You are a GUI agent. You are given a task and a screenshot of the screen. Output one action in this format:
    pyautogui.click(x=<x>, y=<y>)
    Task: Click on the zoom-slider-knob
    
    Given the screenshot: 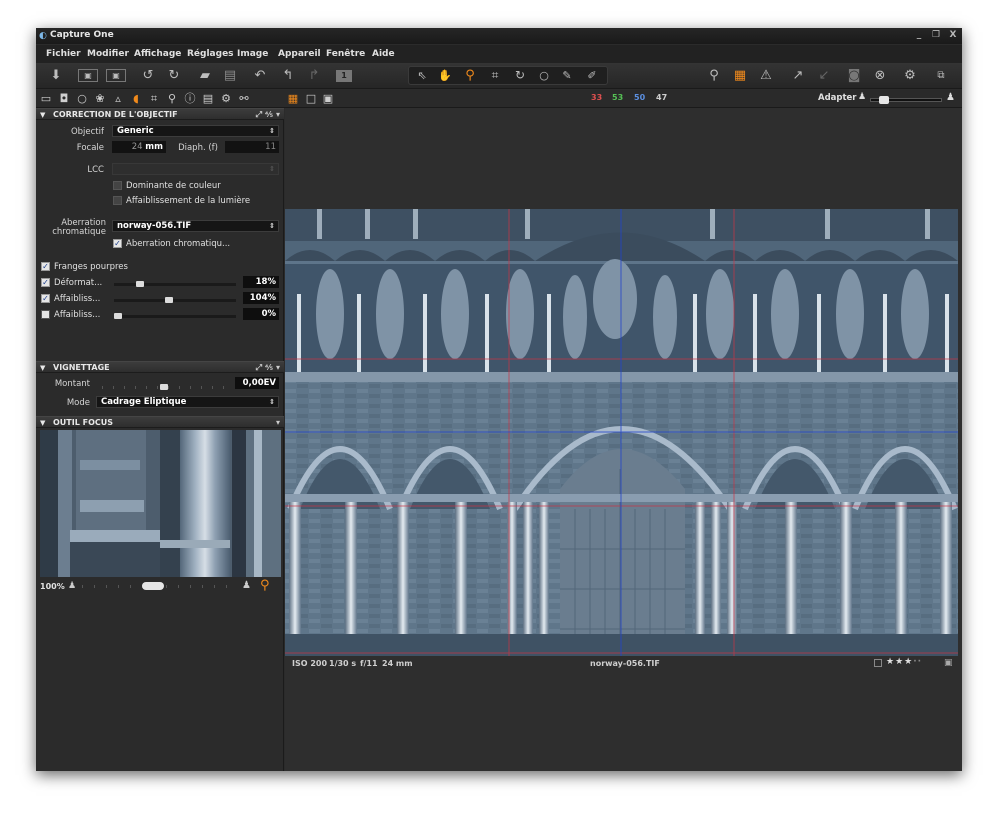 What is the action you would take?
    pyautogui.click(x=884, y=100)
    